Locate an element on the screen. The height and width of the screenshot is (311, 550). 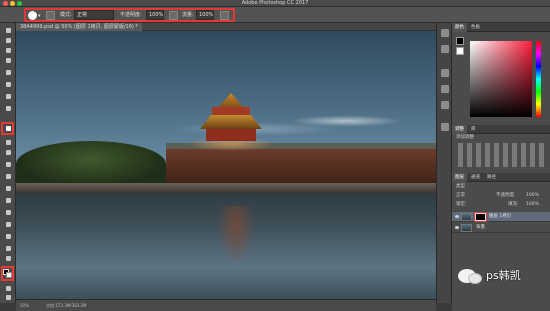
layer-name: 图层 1拷贝 is located at coordinates (500, 216).